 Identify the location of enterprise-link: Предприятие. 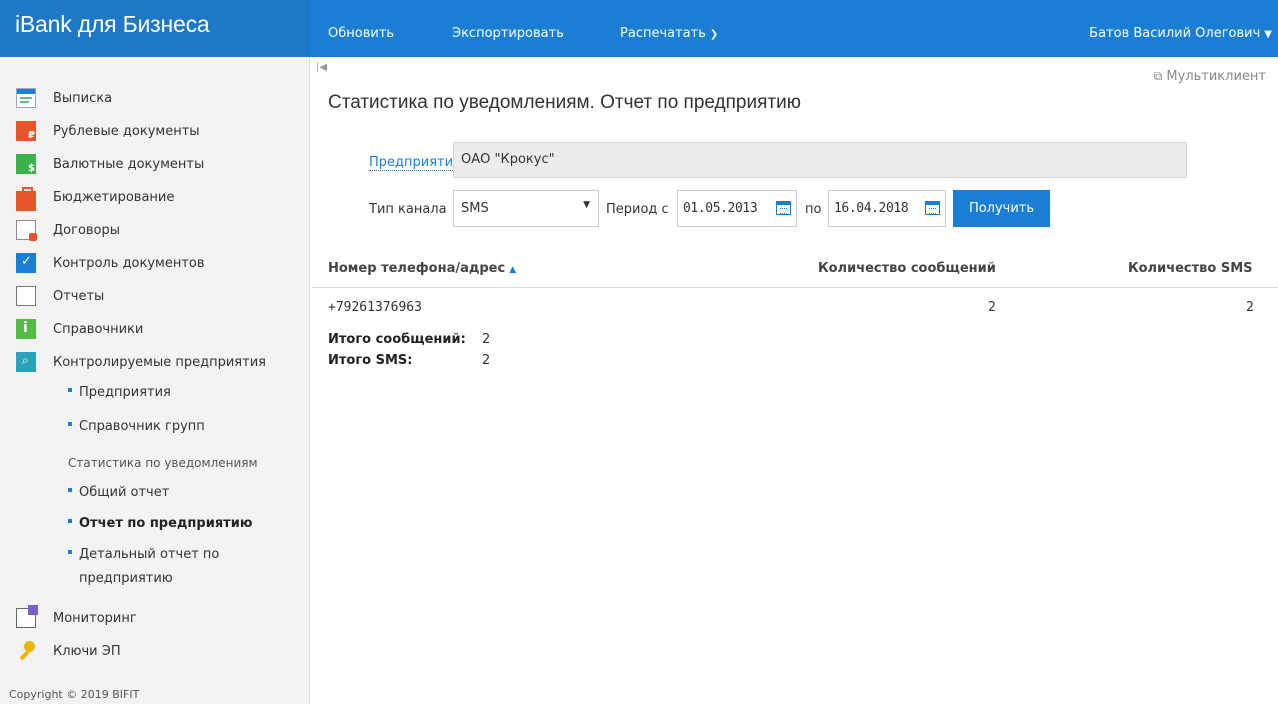
(415, 163).